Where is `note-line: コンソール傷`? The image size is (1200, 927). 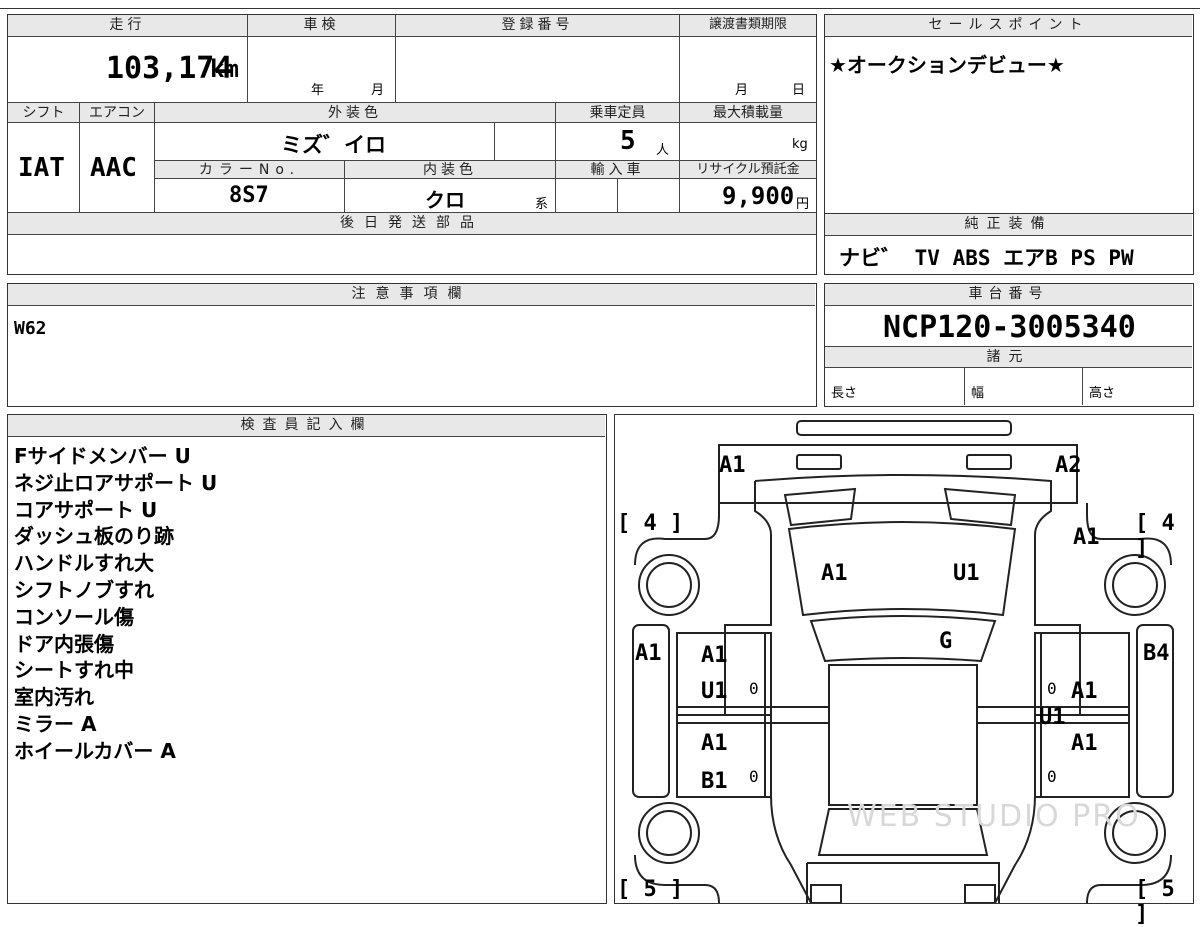
note-line: コンソール傷 is located at coordinates (74, 616).